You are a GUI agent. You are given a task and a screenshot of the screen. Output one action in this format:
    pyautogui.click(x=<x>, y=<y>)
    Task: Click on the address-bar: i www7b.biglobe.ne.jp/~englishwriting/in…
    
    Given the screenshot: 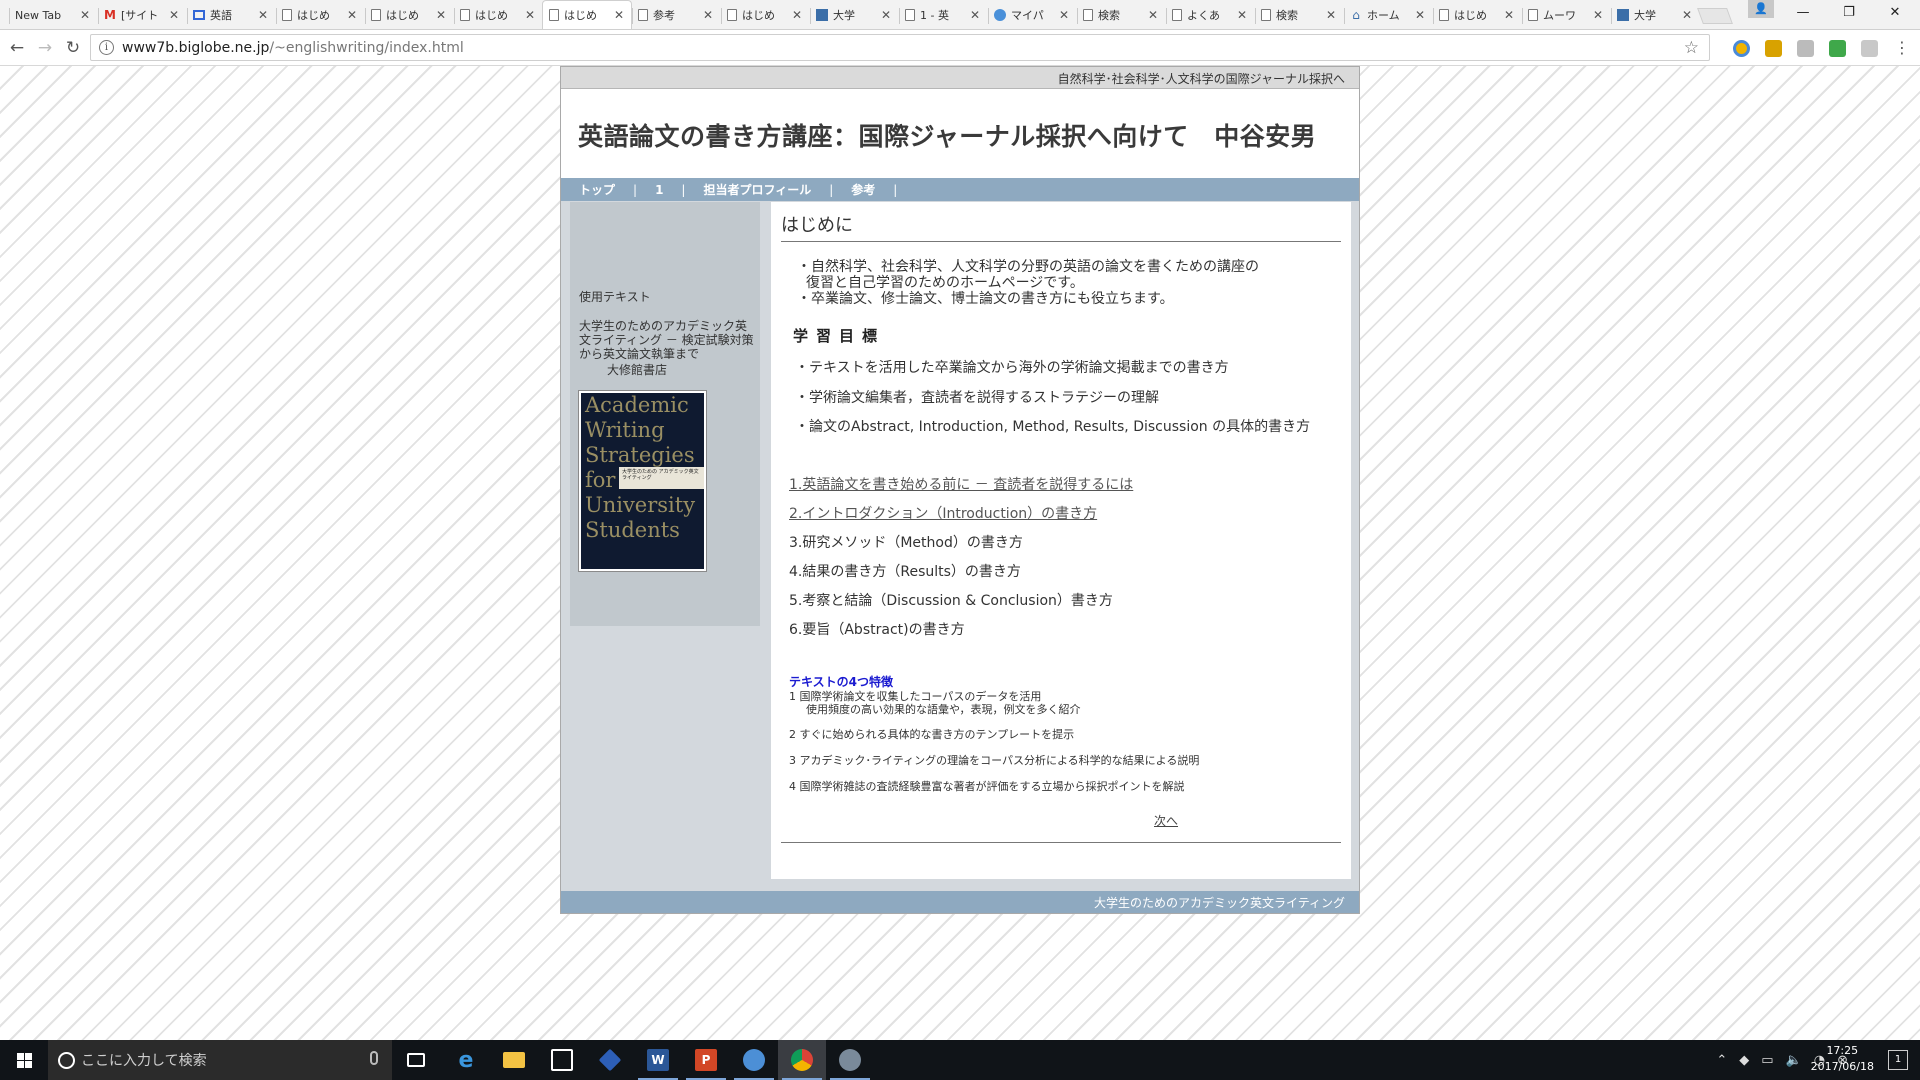 What is the action you would take?
    pyautogui.click(x=900, y=47)
    